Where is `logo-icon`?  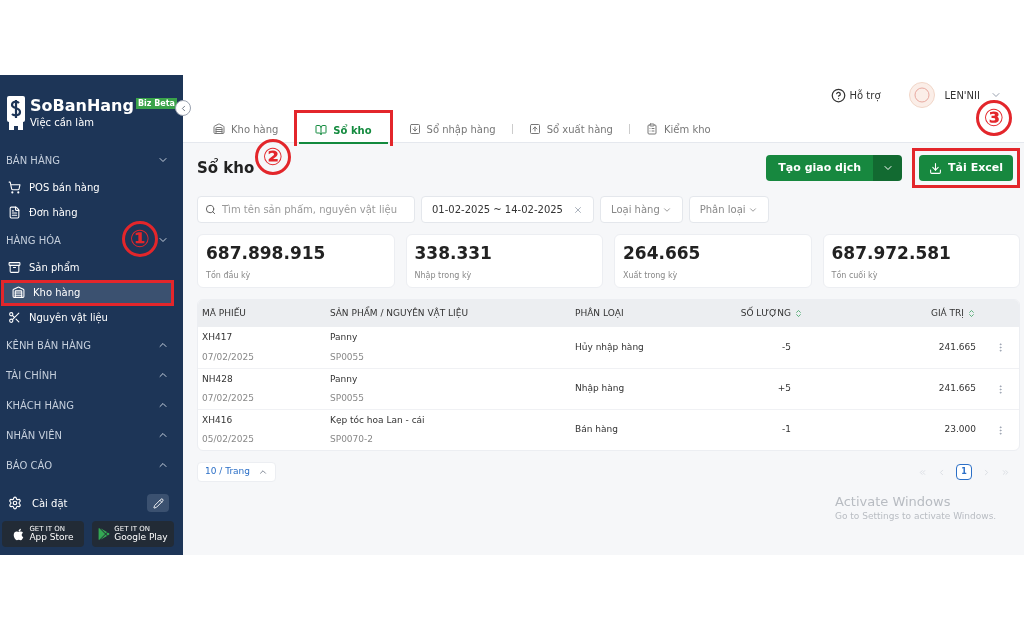
logo-icon is located at coordinates (16, 113).